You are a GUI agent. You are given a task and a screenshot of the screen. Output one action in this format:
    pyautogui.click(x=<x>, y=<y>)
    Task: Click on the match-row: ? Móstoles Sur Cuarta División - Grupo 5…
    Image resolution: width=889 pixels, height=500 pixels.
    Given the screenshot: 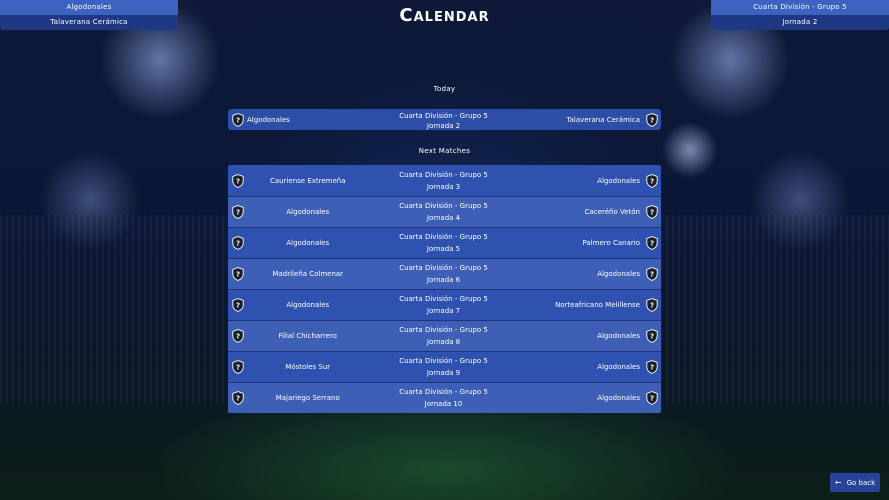 What is the action you would take?
    pyautogui.click(x=444, y=366)
    